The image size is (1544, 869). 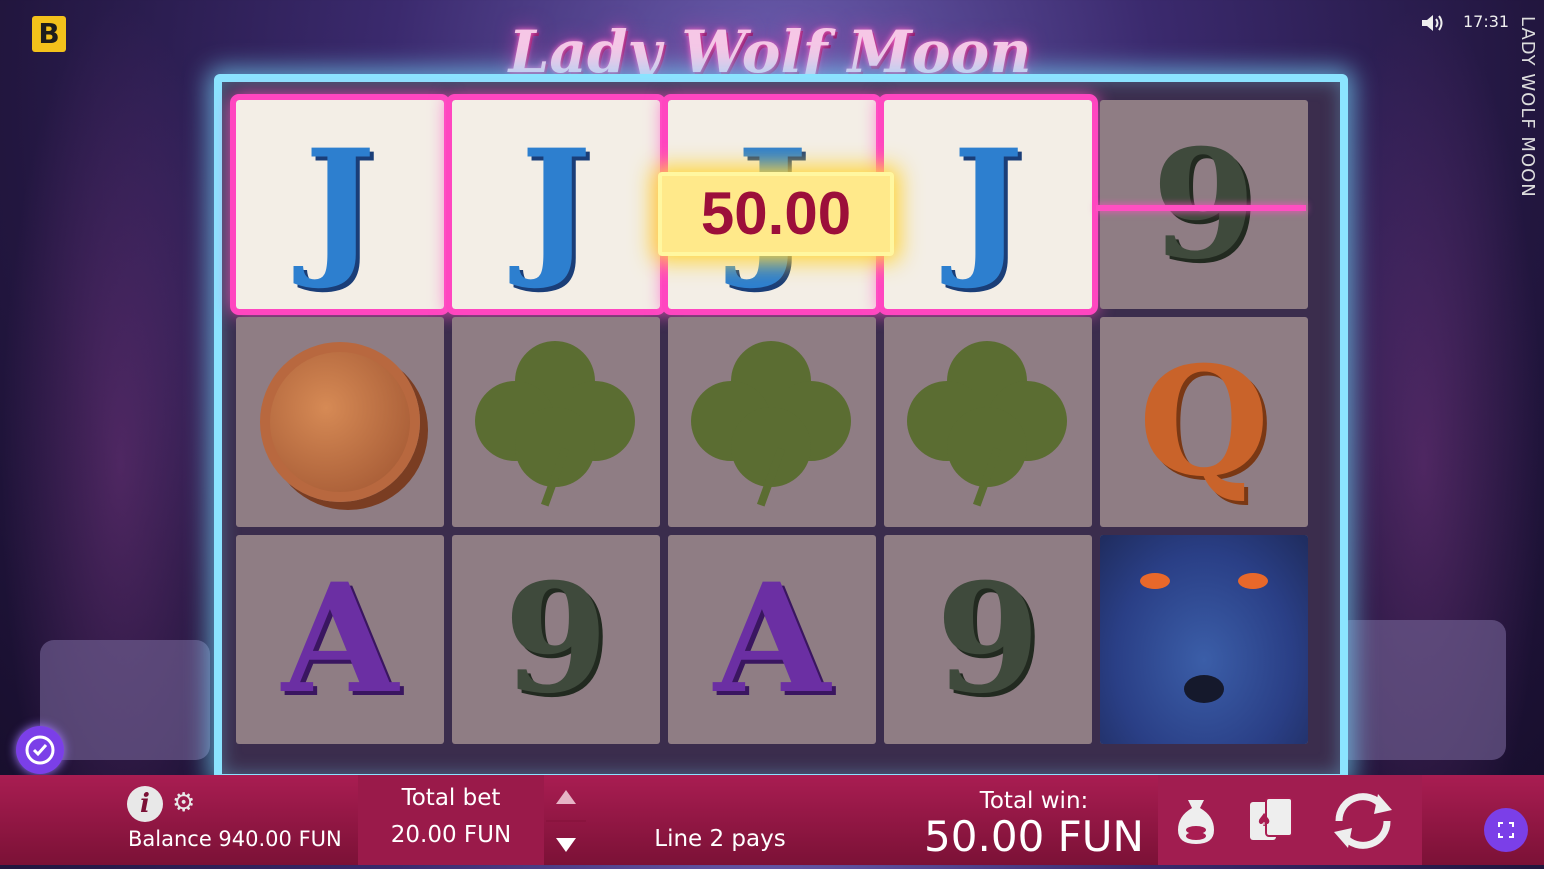 I want to click on wolf-symbol-icon, so click(x=1204, y=639).